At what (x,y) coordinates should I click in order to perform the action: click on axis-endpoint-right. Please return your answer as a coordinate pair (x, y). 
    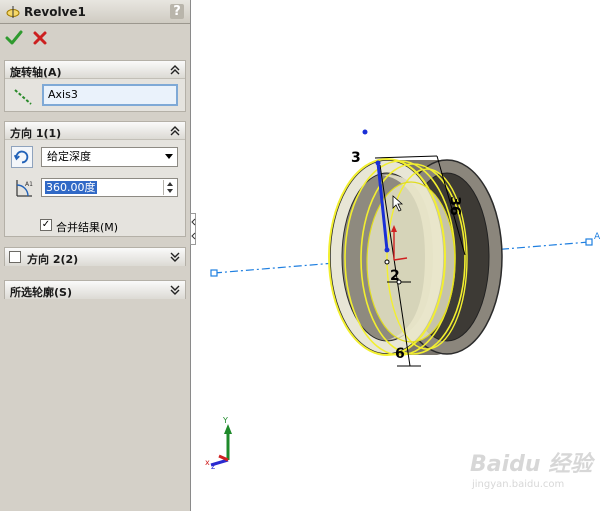
    Looking at the image, I should click on (589, 242).